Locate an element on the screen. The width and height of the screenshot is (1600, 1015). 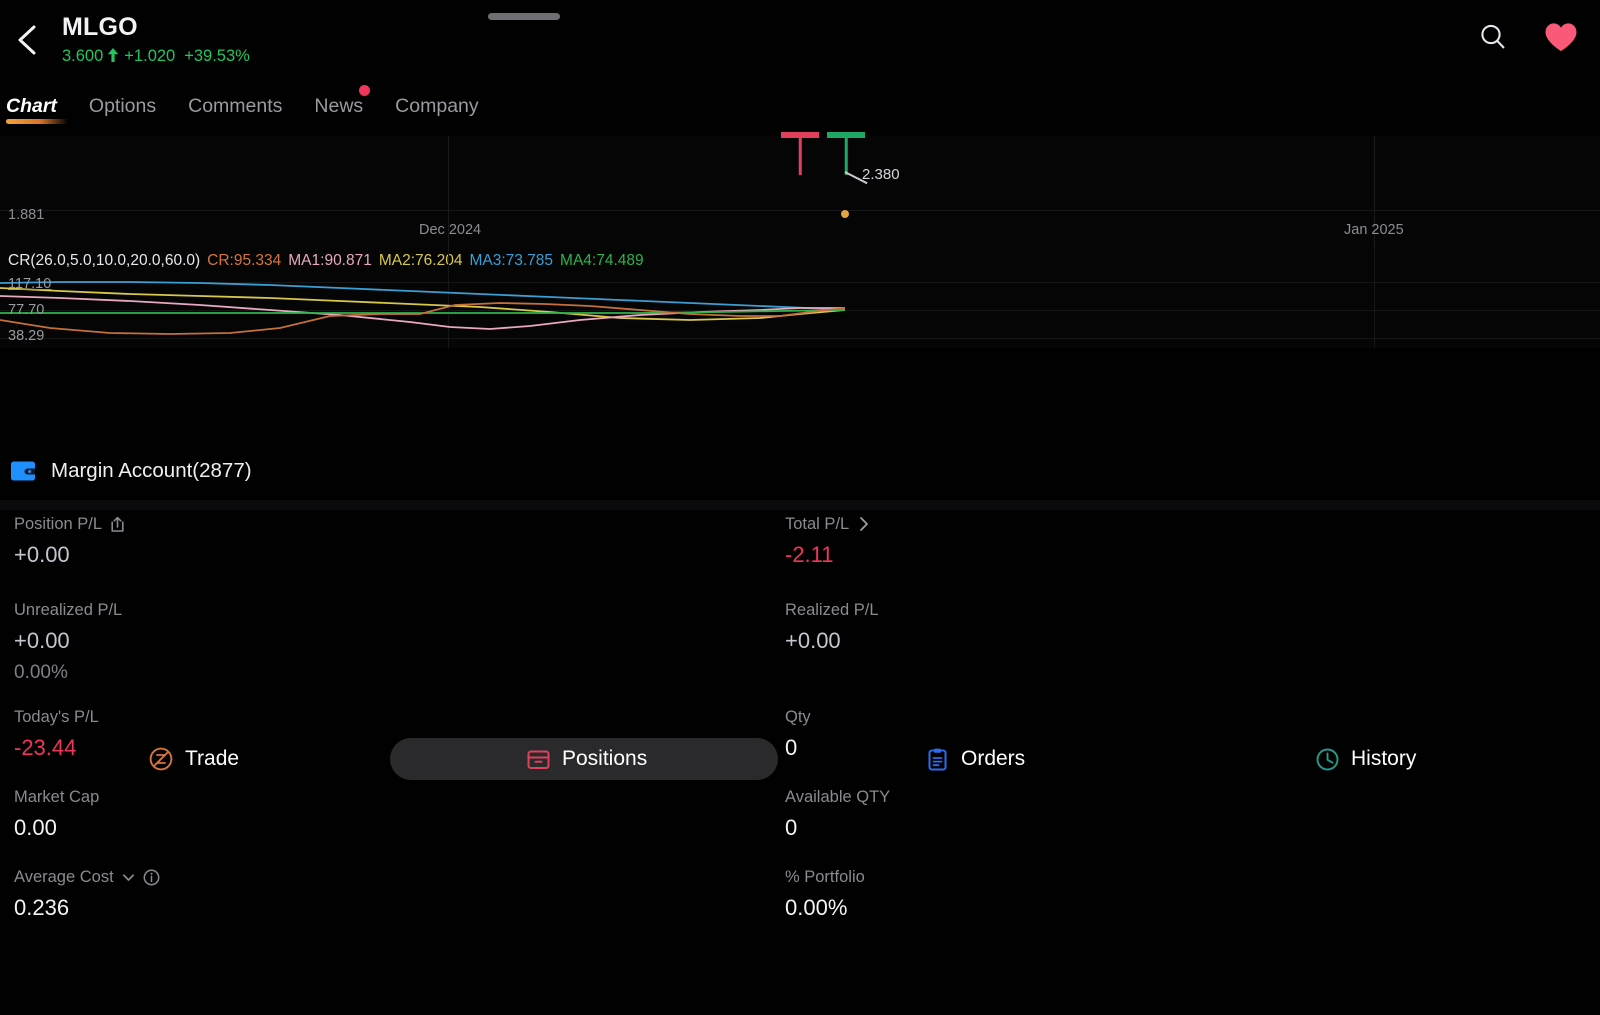
header-actions is located at coordinates (1527, 37).